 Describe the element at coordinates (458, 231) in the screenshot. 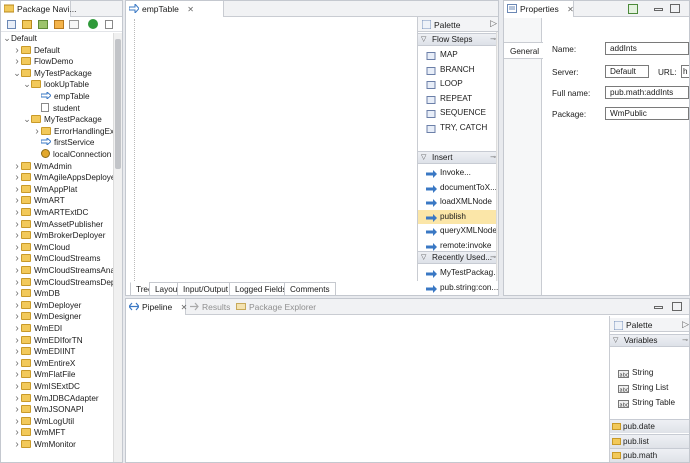

I see `palette-item: queryXMLNode` at that location.